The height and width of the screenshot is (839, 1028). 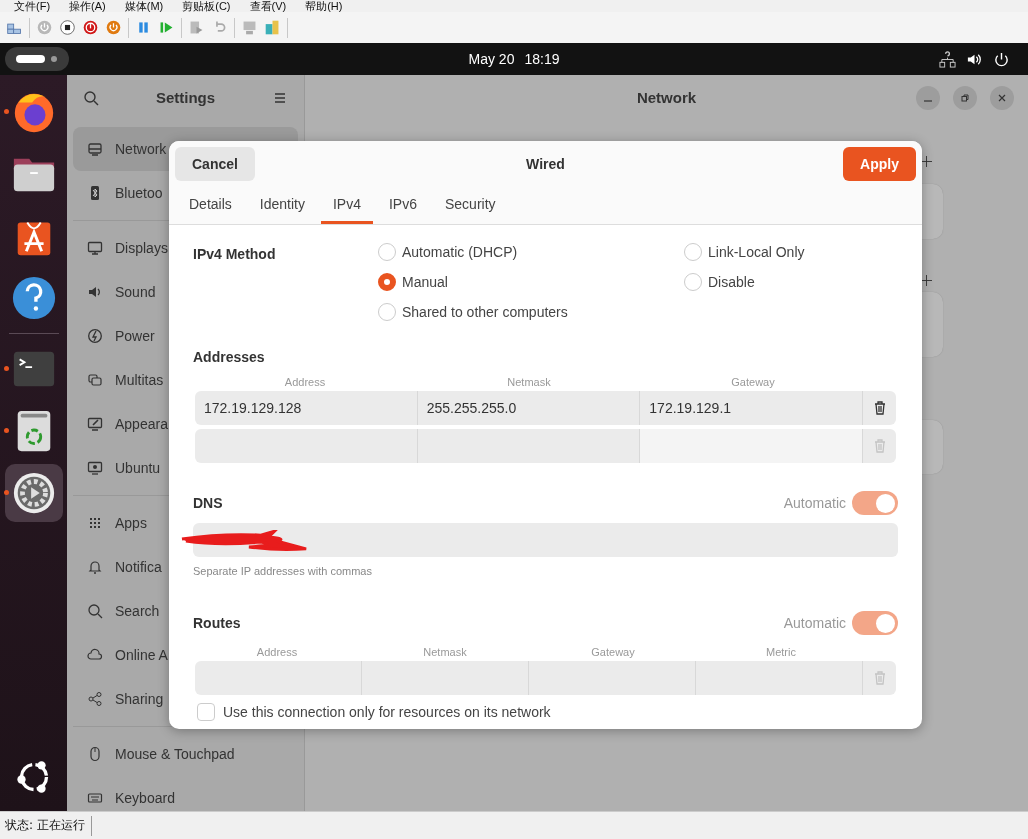 What do you see at coordinates (208, 503) in the screenshot?
I see `section-label: DNS` at bounding box center [208, 503].